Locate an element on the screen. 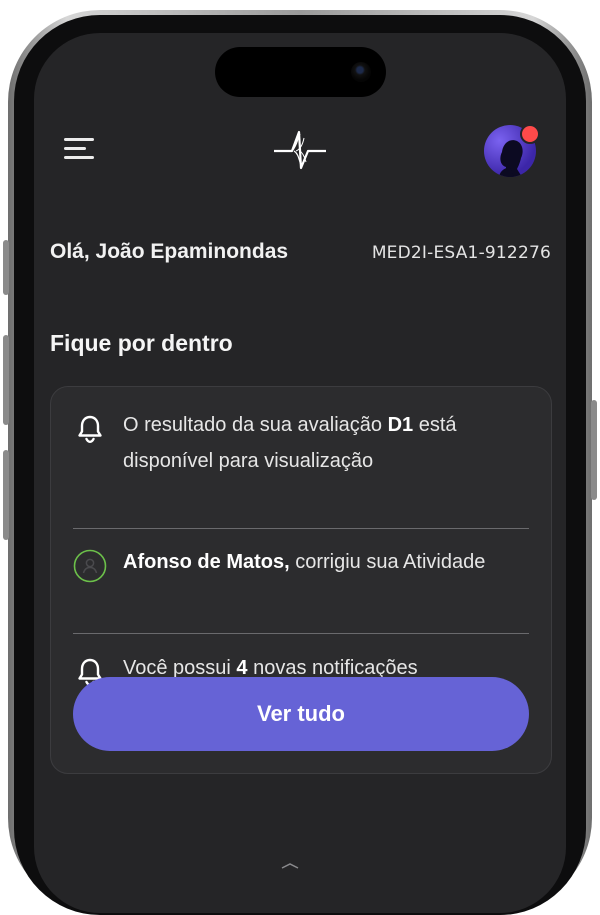  notification-dot is located at coordinates (530, 134).